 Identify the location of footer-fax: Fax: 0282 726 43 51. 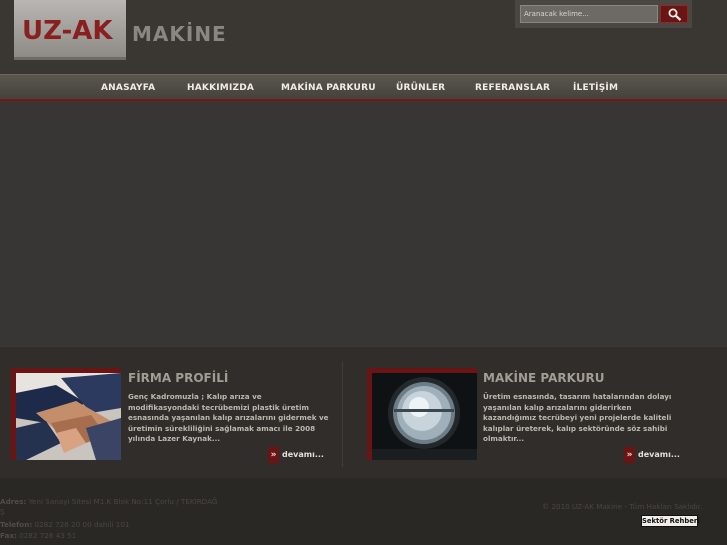
(38, 535).